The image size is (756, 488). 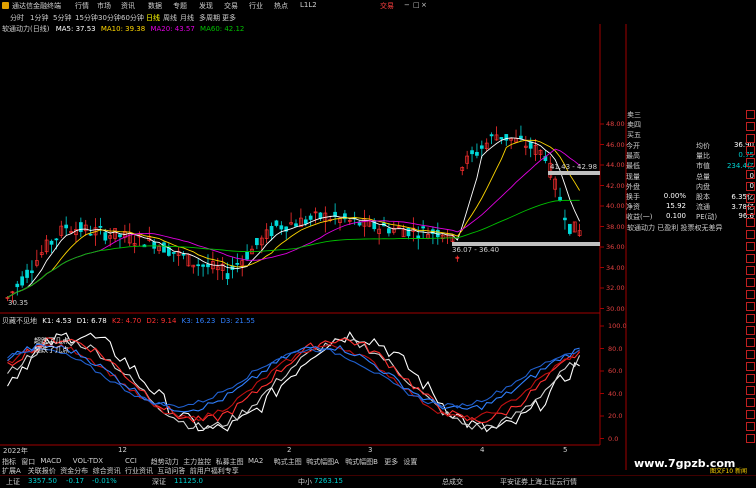 I want to click on price-tick-label: 42.00, so click(x=615, y=185).